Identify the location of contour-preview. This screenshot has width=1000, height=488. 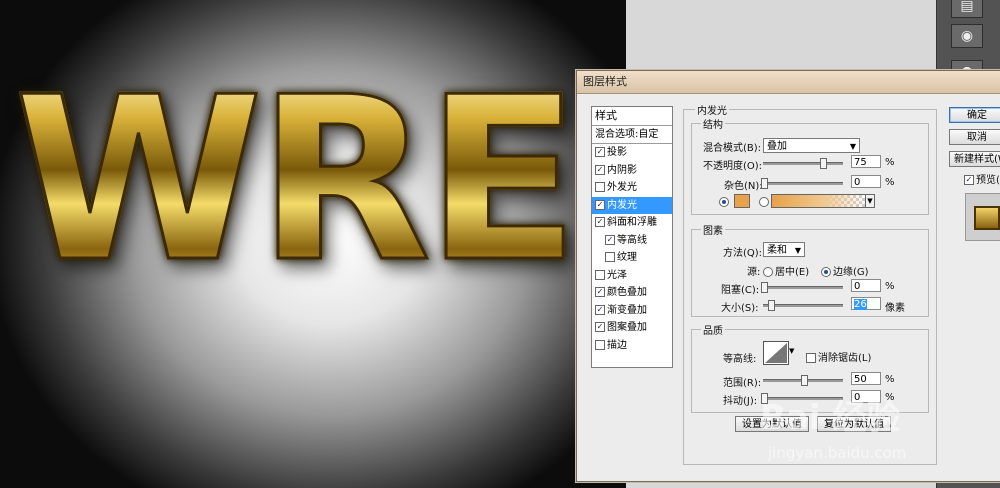
(776, 353).